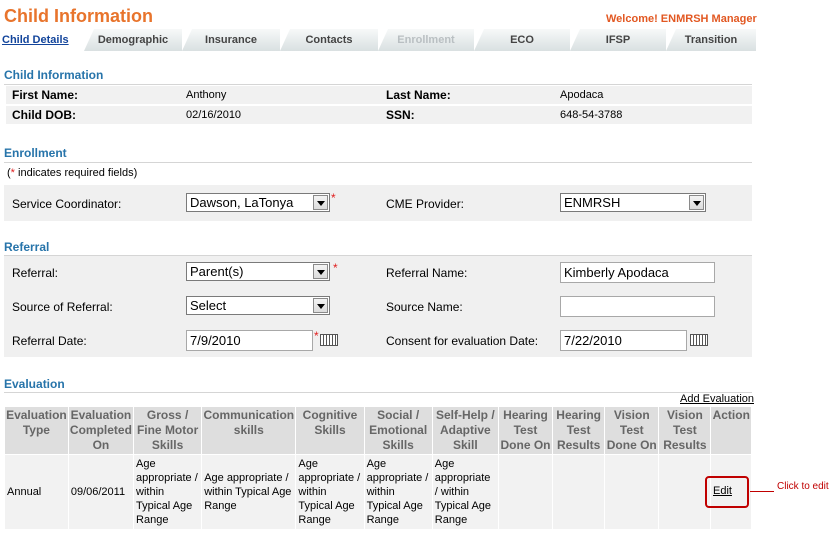 The width and height of the screenshot is (840, 553). Describe the element at coordinates (67, 204) in the screenshot. I see `service-coordinator-label: Service Coordinator:` at that location.